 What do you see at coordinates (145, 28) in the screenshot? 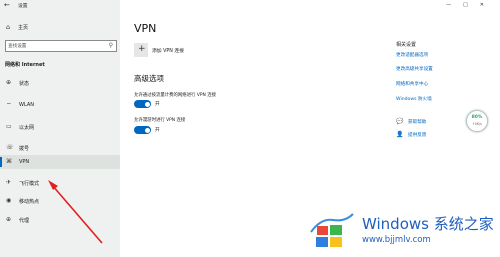
I see `page-title: VPN` at bounding box center [145, 28].